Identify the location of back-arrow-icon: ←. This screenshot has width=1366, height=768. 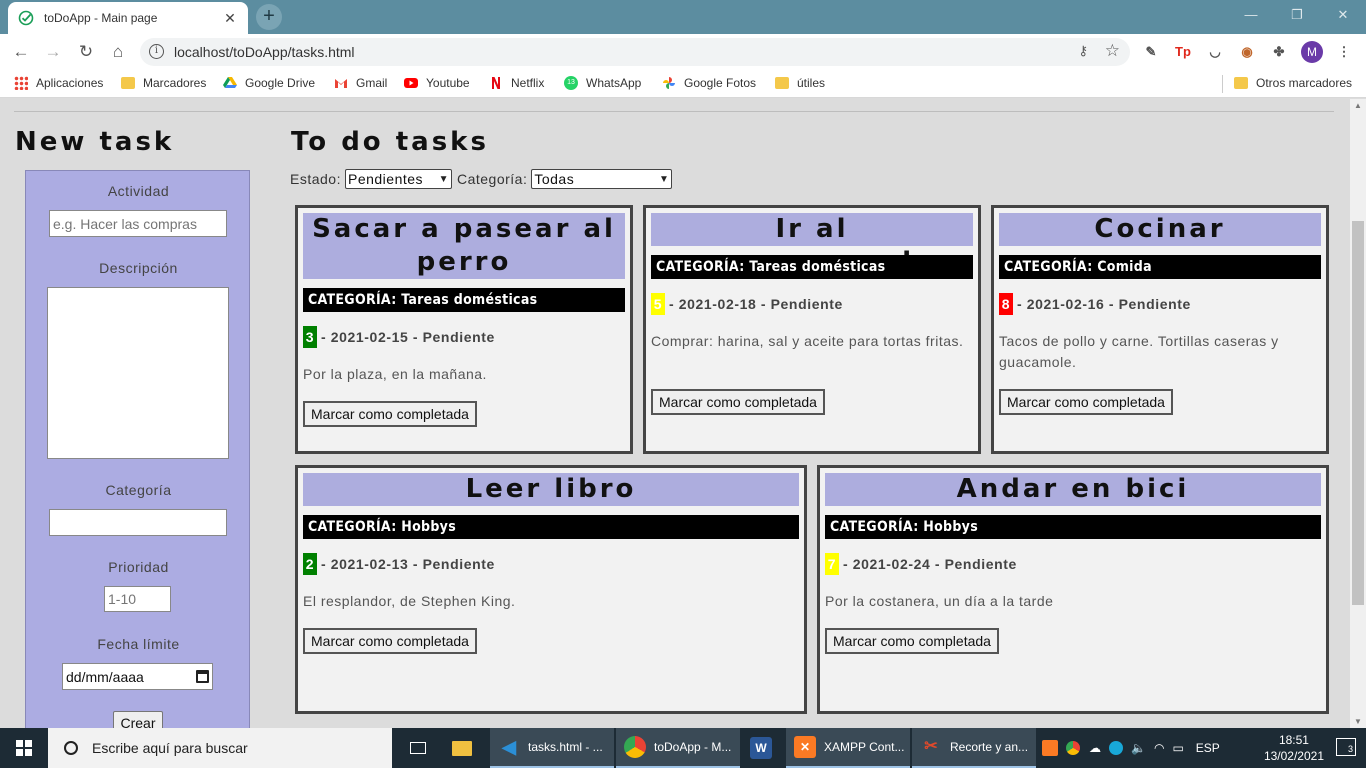
(21, 53).